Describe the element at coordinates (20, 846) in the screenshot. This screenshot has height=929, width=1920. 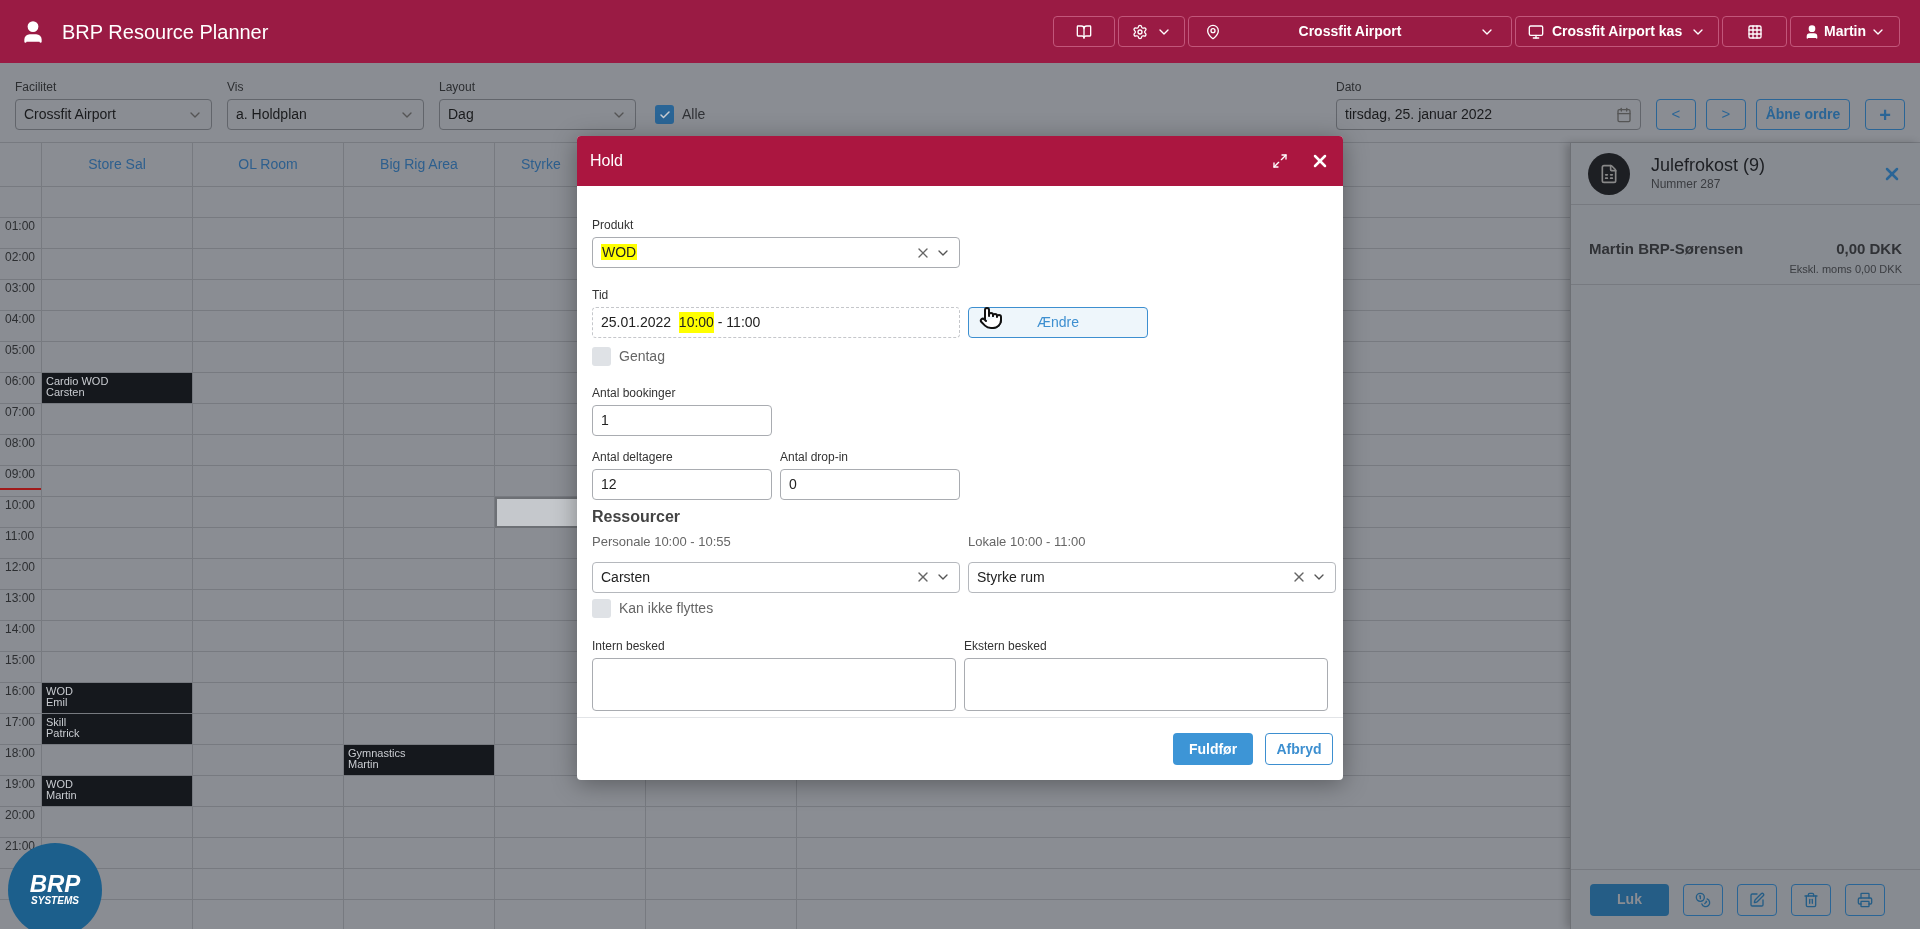
I see `hour-label: 21:00` at that location.